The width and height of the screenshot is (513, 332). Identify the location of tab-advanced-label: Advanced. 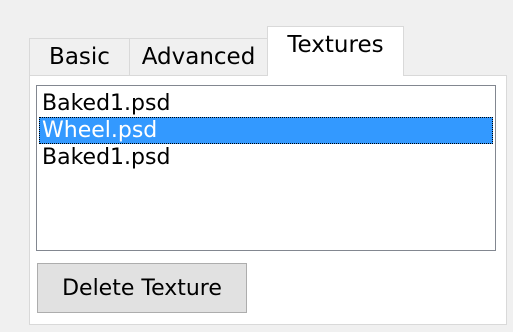
(198, 56).